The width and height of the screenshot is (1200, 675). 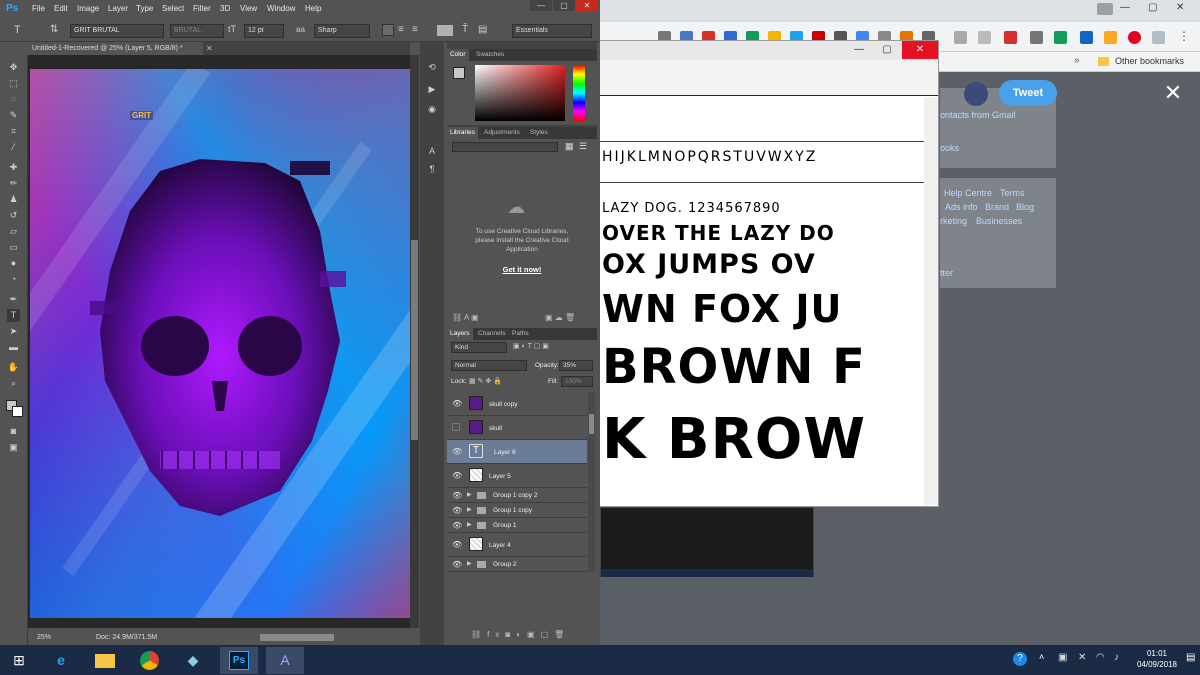 What do you see at coordinates (502, 133) in the screenshot?
I see `tab-adjustments: Adjustments` at bounding box center [502, 133].